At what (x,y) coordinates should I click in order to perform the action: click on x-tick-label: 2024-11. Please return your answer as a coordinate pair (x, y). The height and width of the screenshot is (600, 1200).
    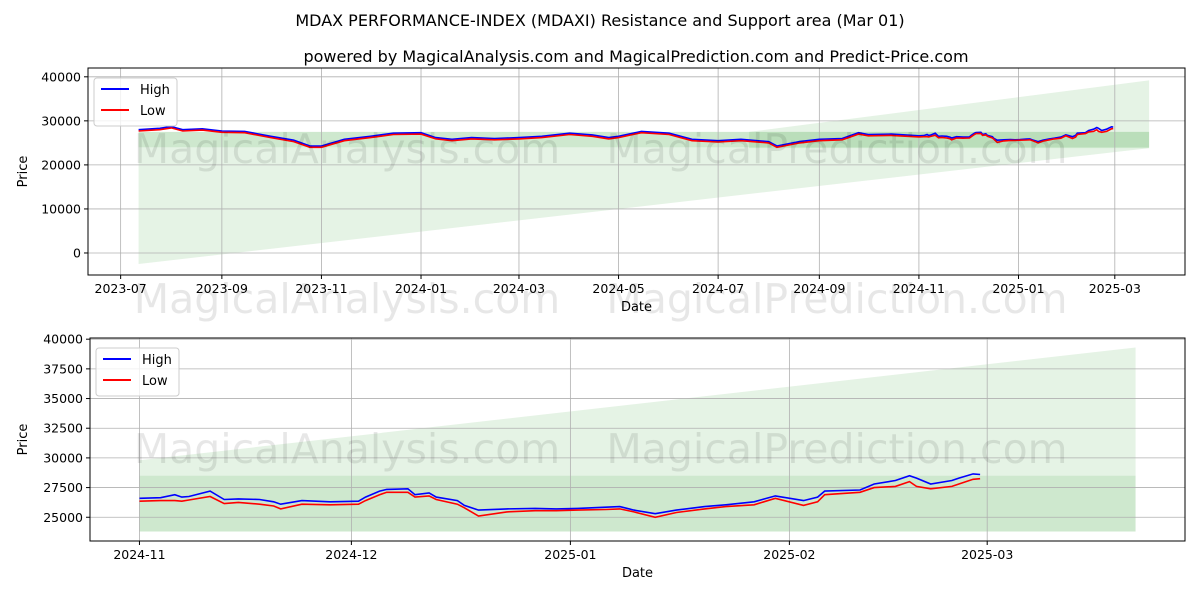
    Looking at the image, I should click on (139, 554).